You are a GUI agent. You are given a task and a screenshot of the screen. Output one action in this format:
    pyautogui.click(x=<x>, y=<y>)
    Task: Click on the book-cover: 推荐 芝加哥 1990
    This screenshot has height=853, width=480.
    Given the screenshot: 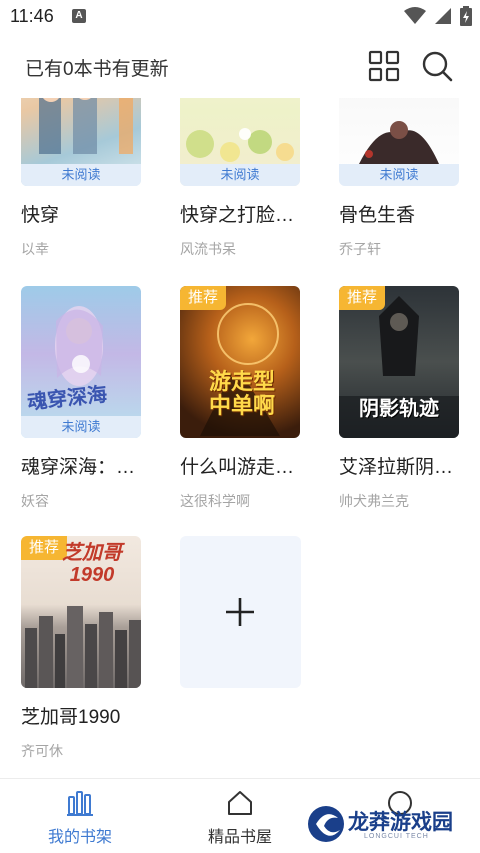 What is the action you would take?
    pyautogui.click(x=81, y=612)
    